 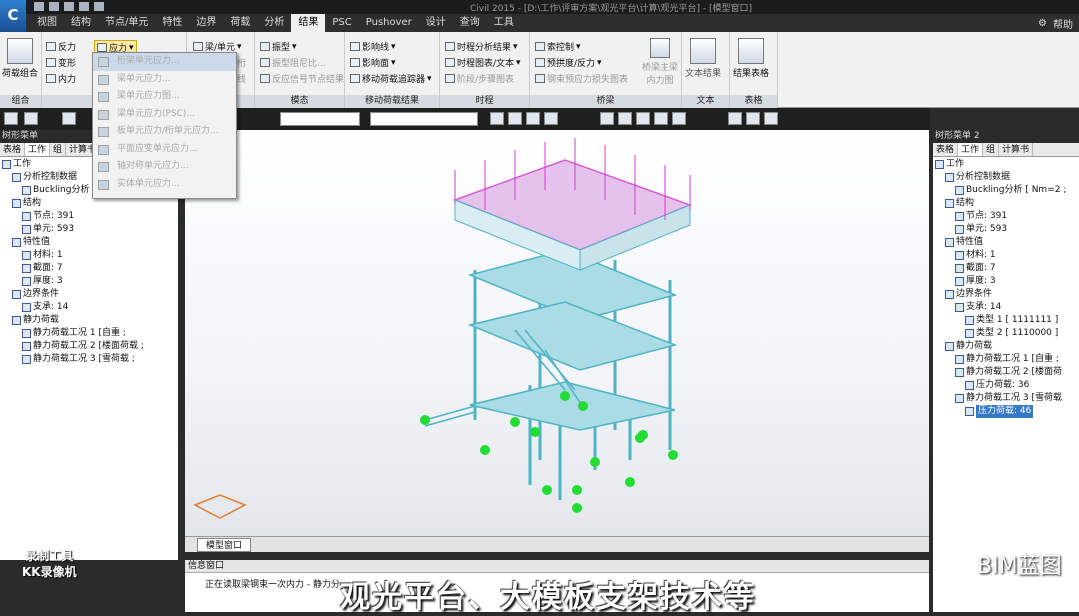 I want to click on tree-item: 厚度: 3, so click(x=89, y=281).